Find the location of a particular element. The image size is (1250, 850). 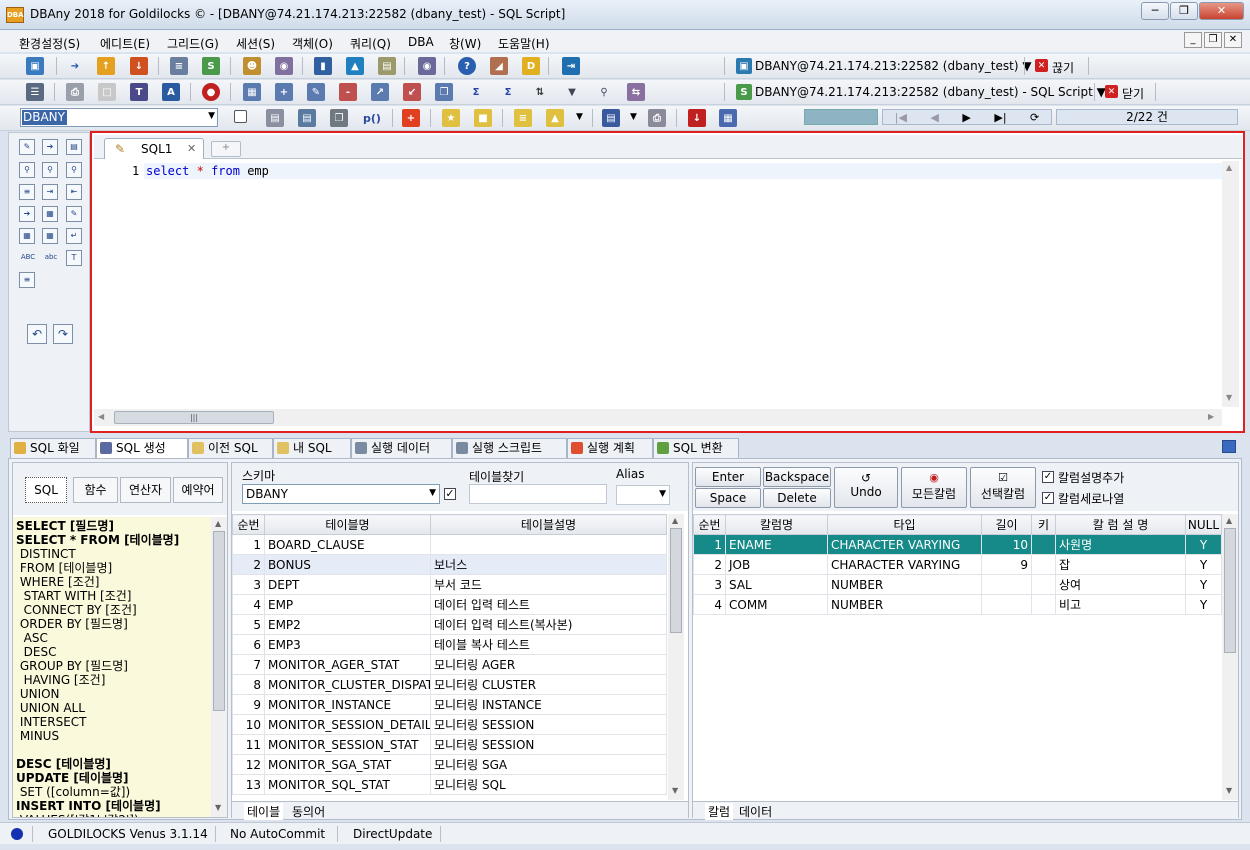

keyword-scrollbar: ▲ ▼ is located at coordinates (219, 667).